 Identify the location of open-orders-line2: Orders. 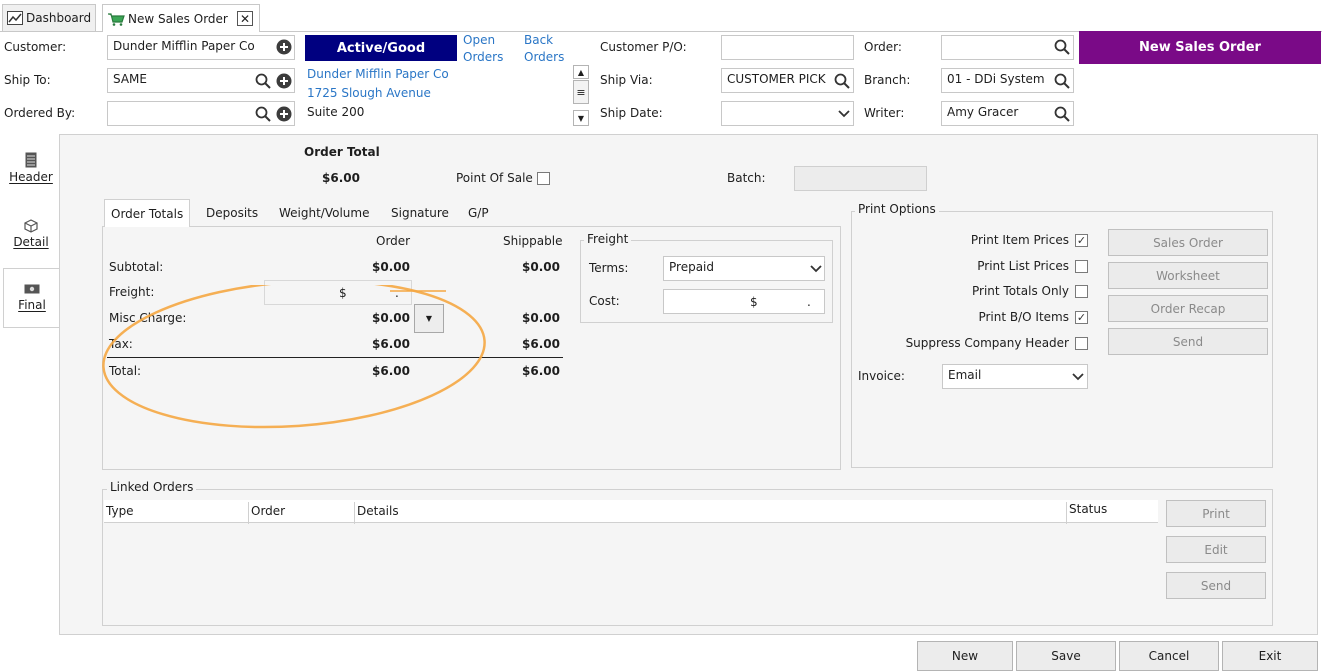
(483, 57).